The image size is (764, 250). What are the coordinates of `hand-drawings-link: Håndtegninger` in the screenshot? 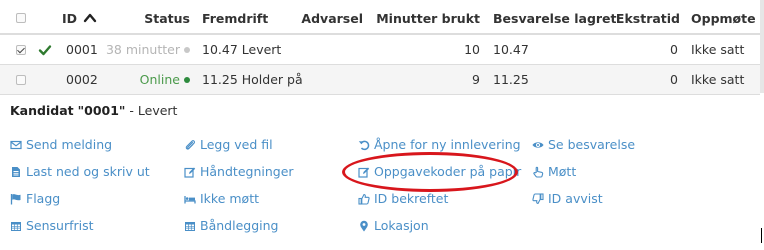 It's located at (239, 171).